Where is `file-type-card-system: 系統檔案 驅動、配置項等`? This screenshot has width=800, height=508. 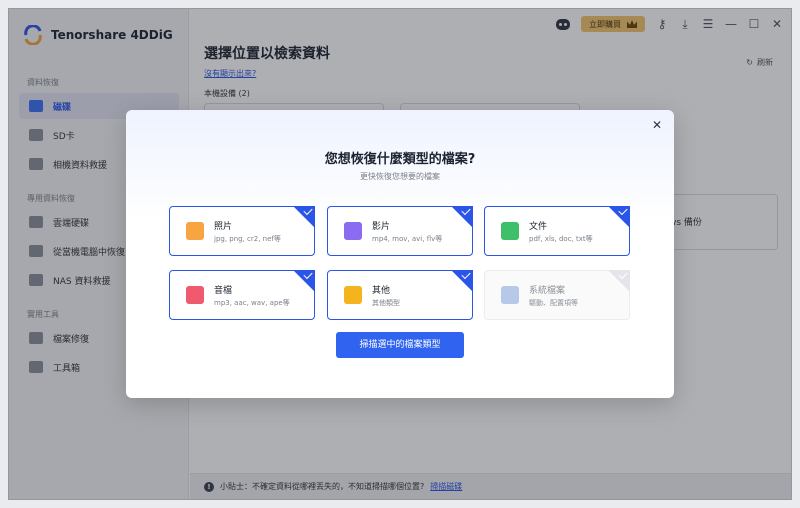
file-type-card-system: 系統檔案 驅動、配置項等 is located at coordinates (557, 294).